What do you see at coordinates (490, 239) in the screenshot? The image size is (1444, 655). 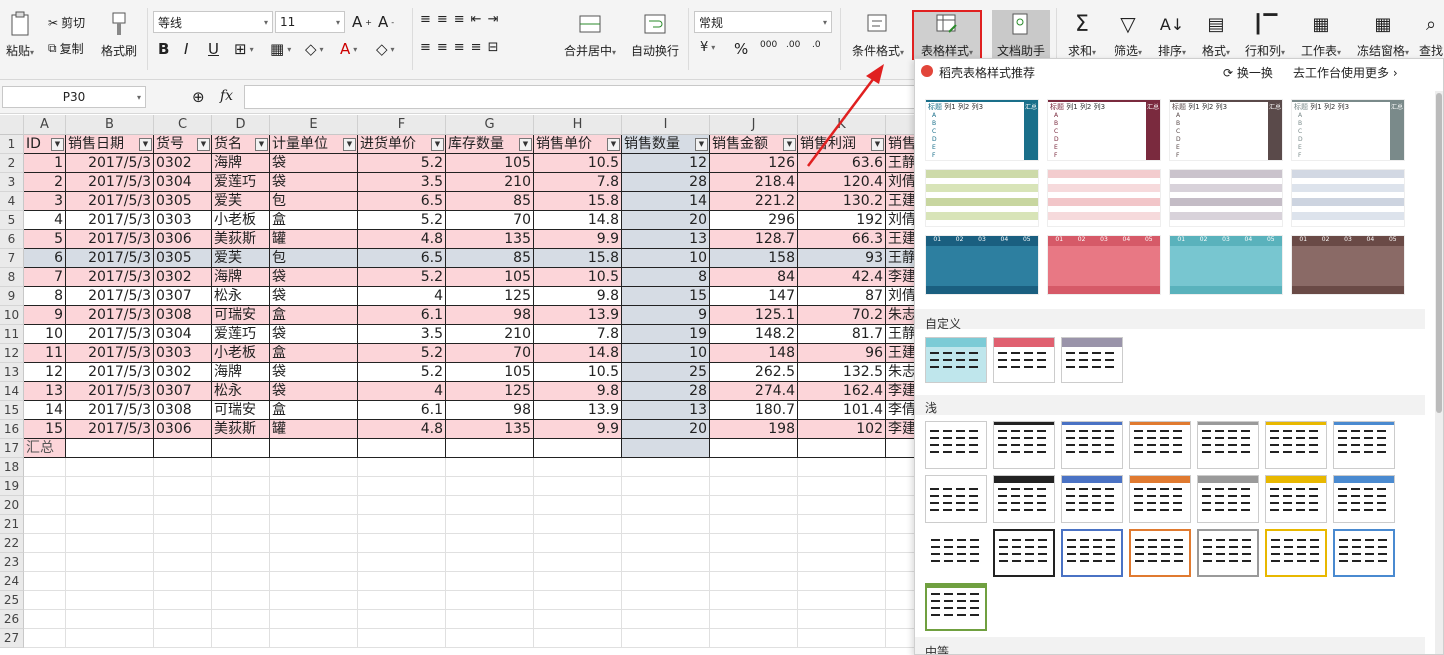 I see `table-row-cell: 135` at bounding box center [490, 239].